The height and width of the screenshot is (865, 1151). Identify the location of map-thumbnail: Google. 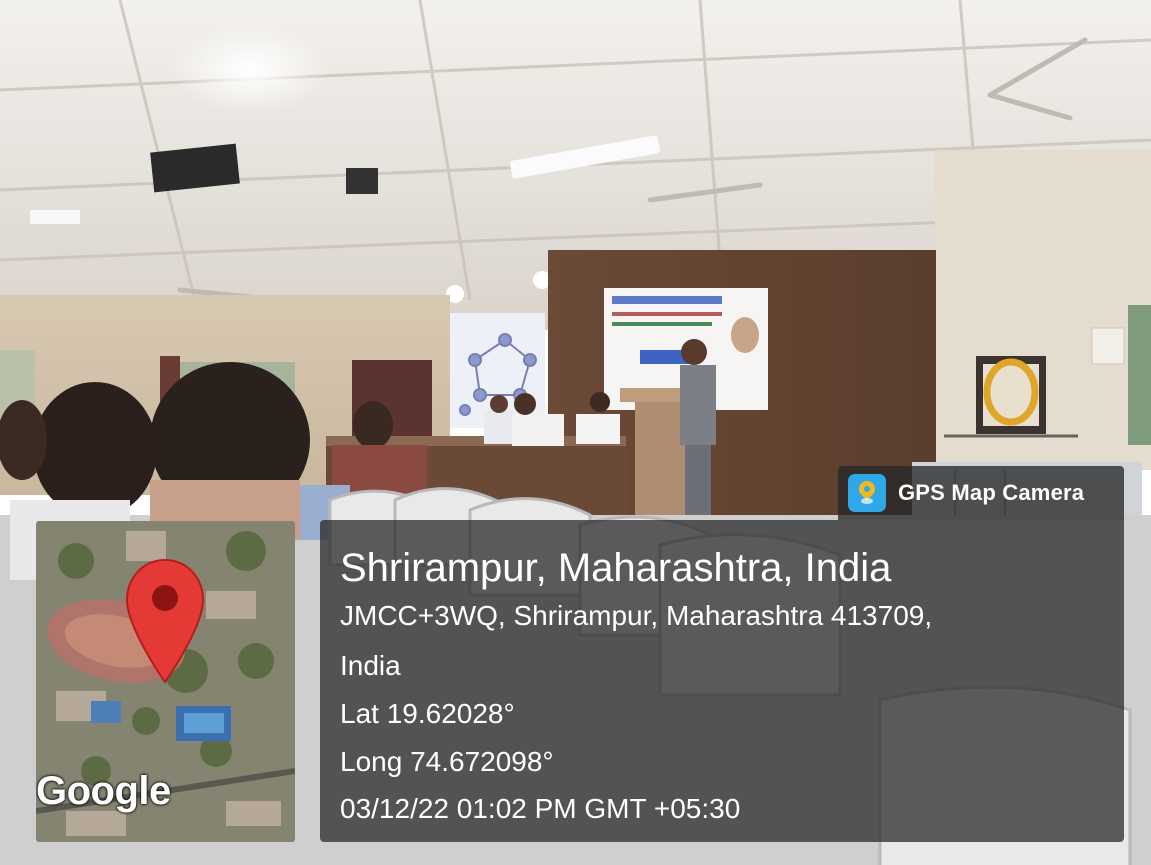
(165, 681).